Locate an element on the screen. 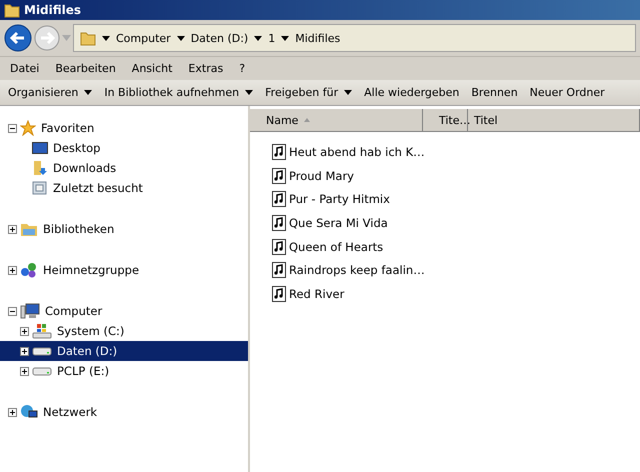  address-bar: Computer Daten (D:) 1 Midifiles is located at coordinates (354, 38).